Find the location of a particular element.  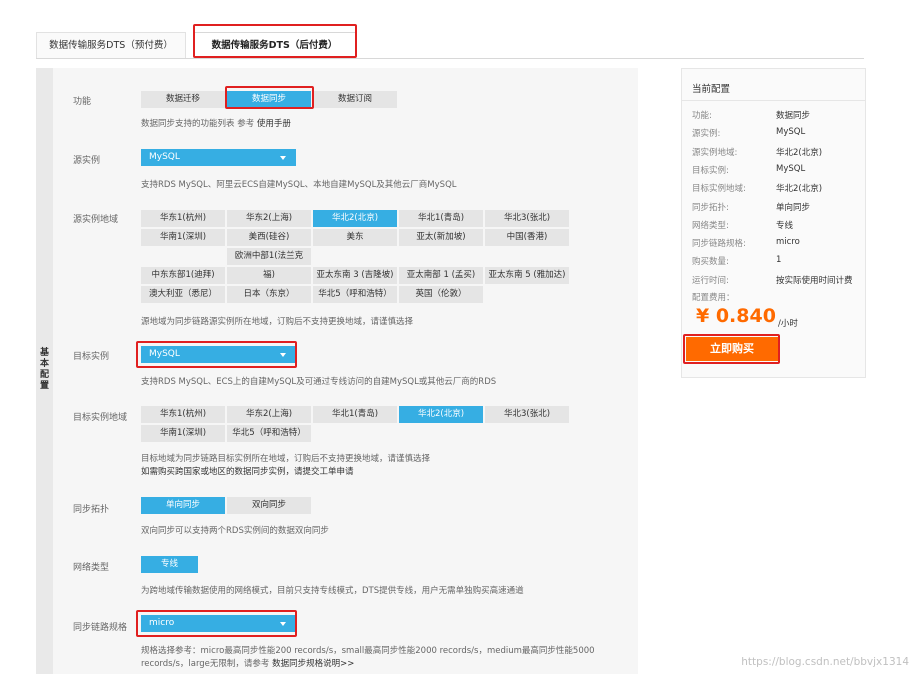

section-label: 基本配置 is located at coordinates (44, 369).